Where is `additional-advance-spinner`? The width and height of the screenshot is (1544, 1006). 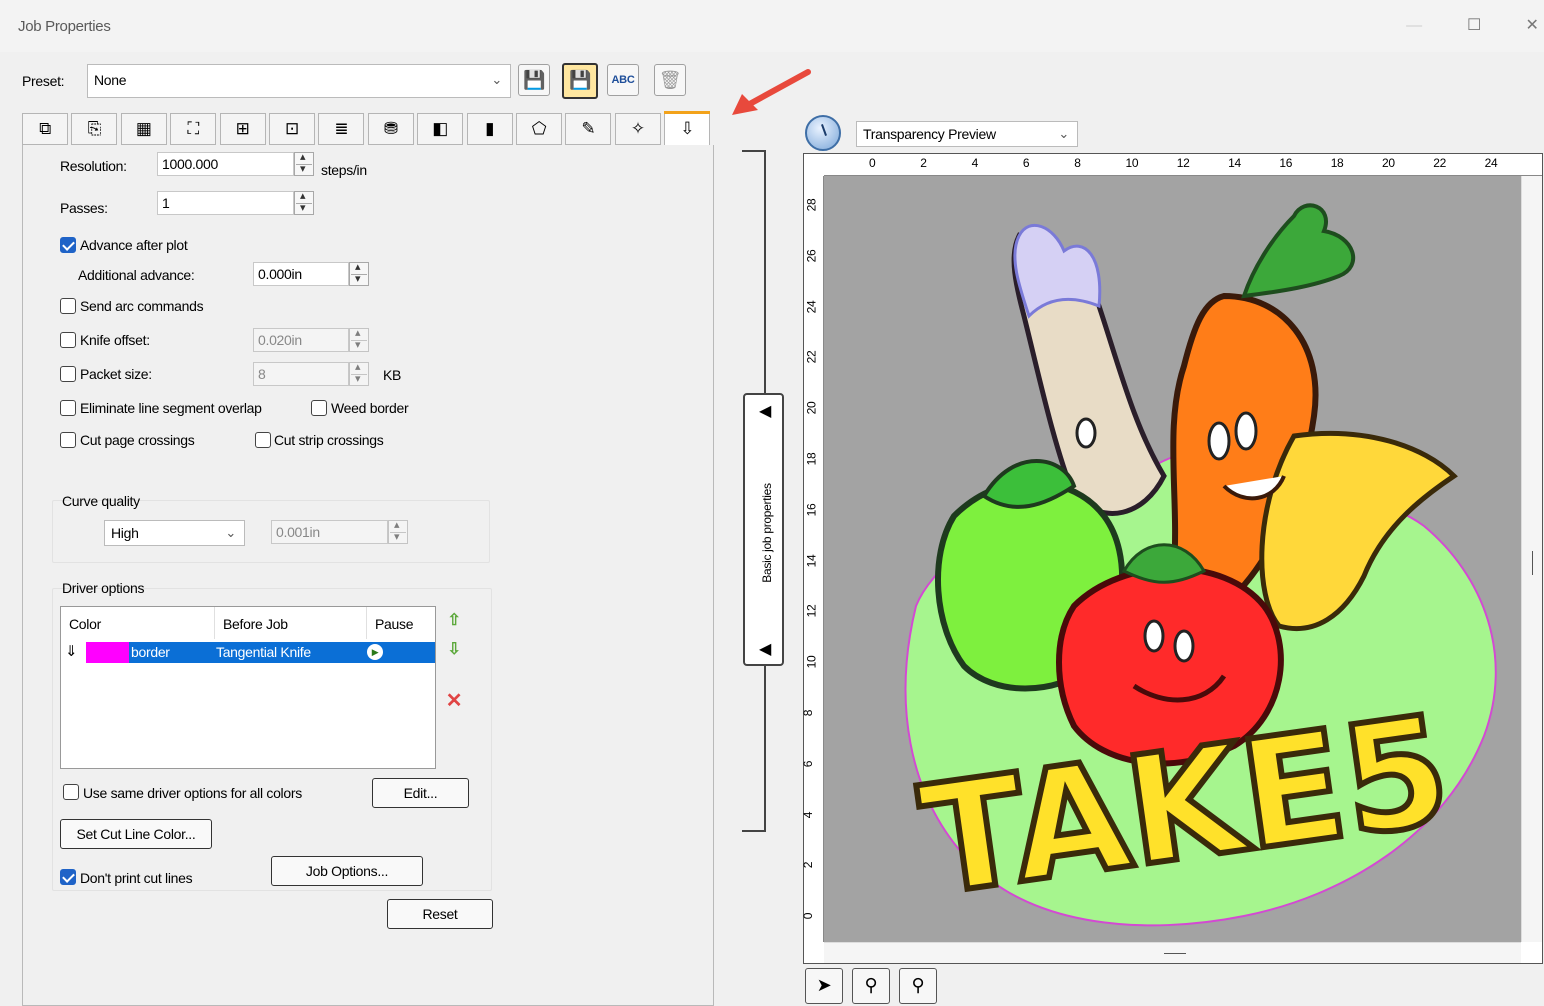
additional-advance-spinner is located at coordinates (359, 273).